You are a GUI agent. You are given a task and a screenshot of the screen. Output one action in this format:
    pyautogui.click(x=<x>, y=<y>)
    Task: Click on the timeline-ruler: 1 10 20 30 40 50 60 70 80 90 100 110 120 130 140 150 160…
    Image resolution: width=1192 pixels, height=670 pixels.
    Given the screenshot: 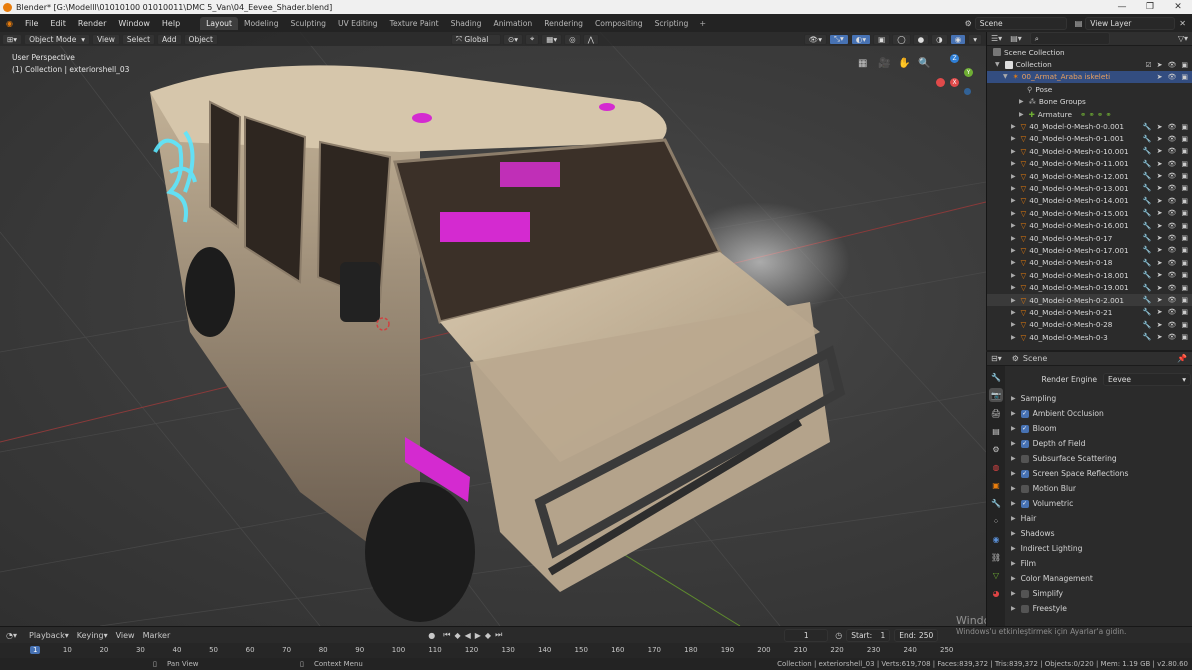 What is the action you would take?
    pyautogui.click(x=596, y=651)
    